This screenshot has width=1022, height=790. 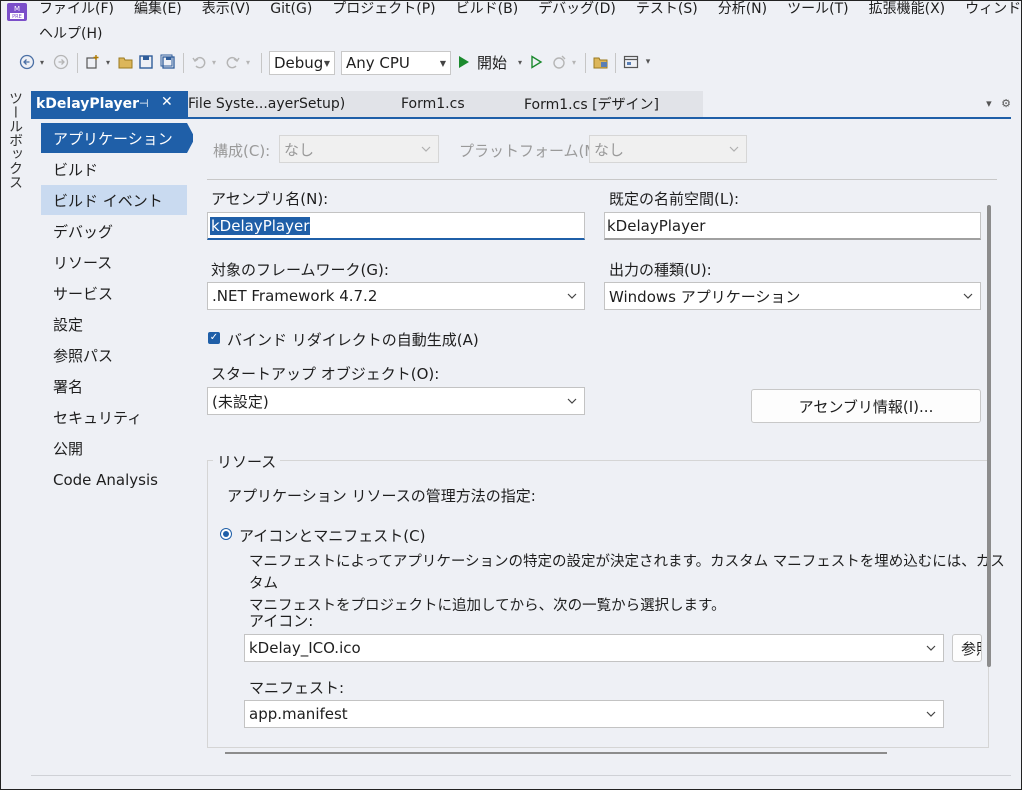 What do you see at coordinates (660, 270) in the screenshot?
I see `output-type-label: 出力の種類(U):` at bounding box center [660, 270].